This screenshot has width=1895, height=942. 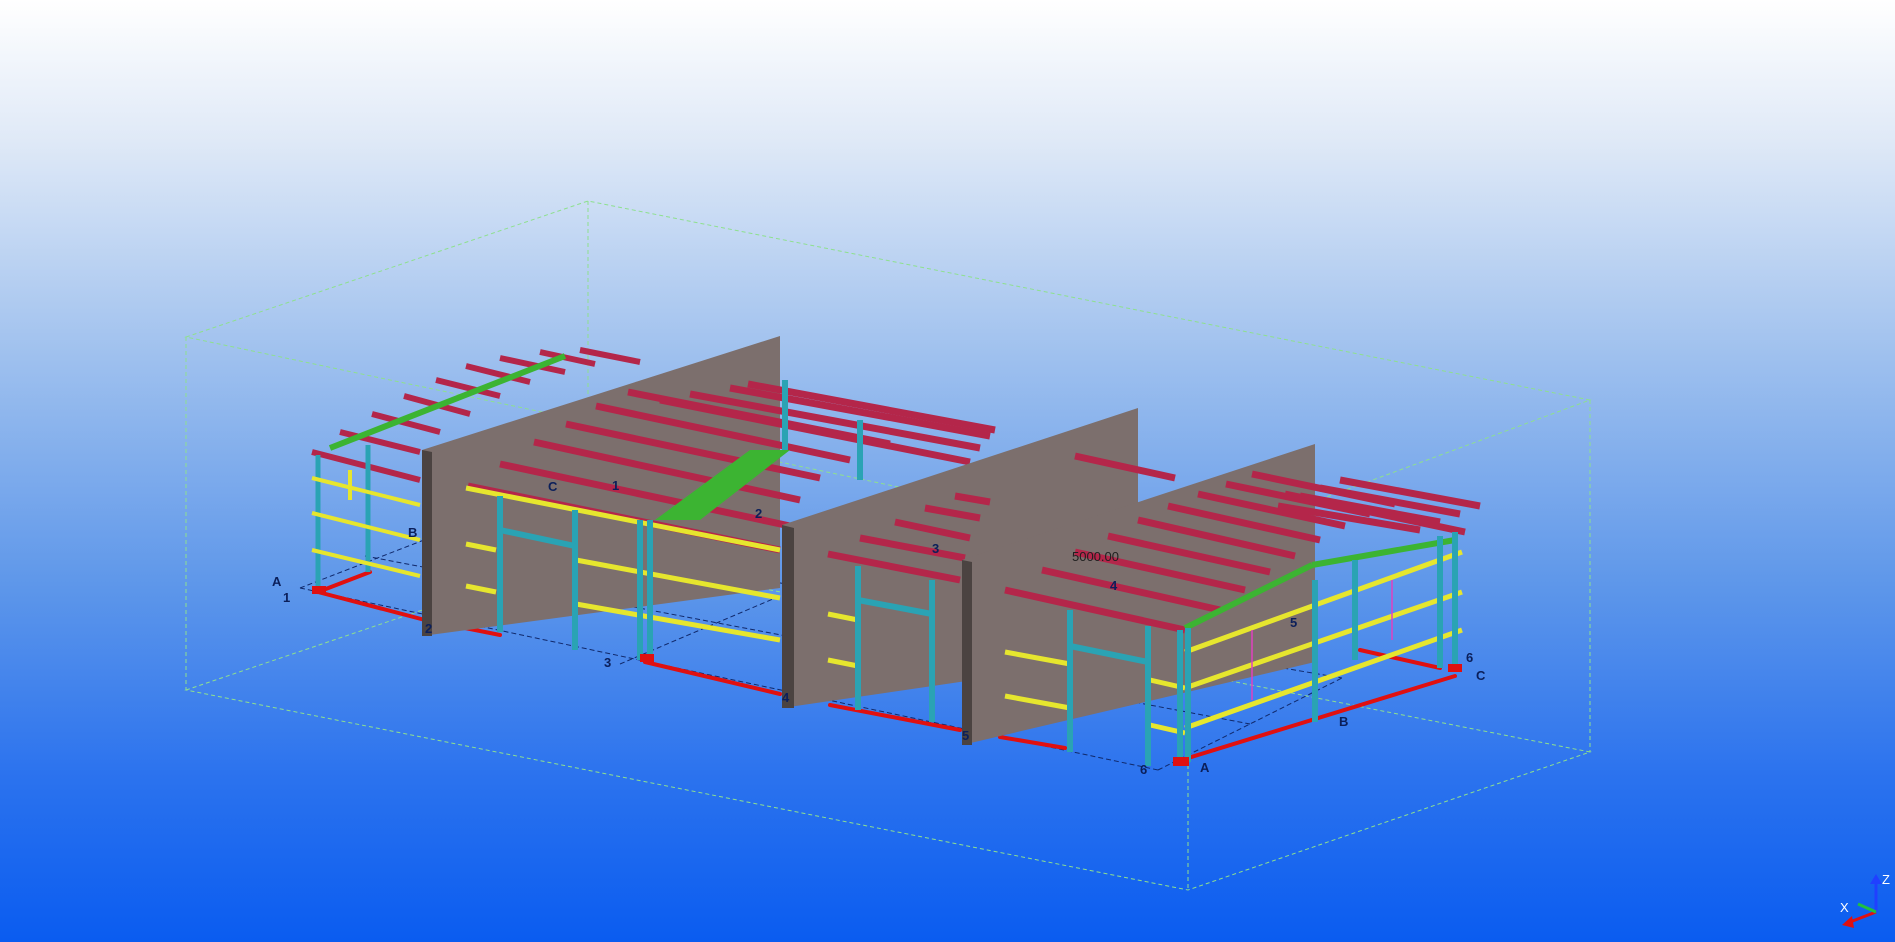 What do you see at coordinates (1865, 900) in the screenshot?
I see `axis-indicator: Z X` at bounding box center [1865, 900].